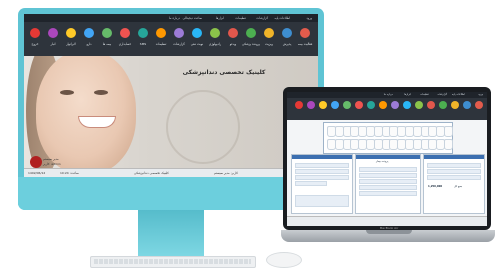 Image resolution: width=497 pixels, height=268 pixels. What do you see at coordinates (240, 18) in the screenshot?
I see `menu-item: تنظیمات` at bounding box center [240, 18].